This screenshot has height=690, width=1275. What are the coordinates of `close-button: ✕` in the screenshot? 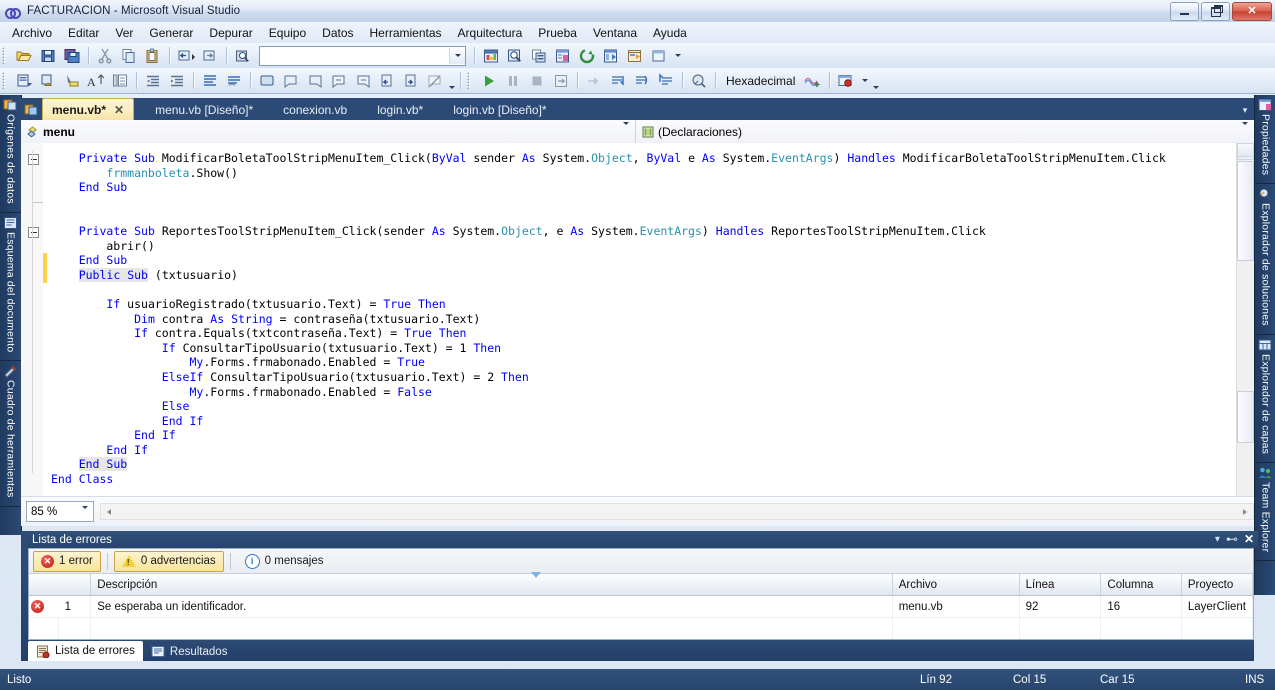 It's located at (1252, 11).